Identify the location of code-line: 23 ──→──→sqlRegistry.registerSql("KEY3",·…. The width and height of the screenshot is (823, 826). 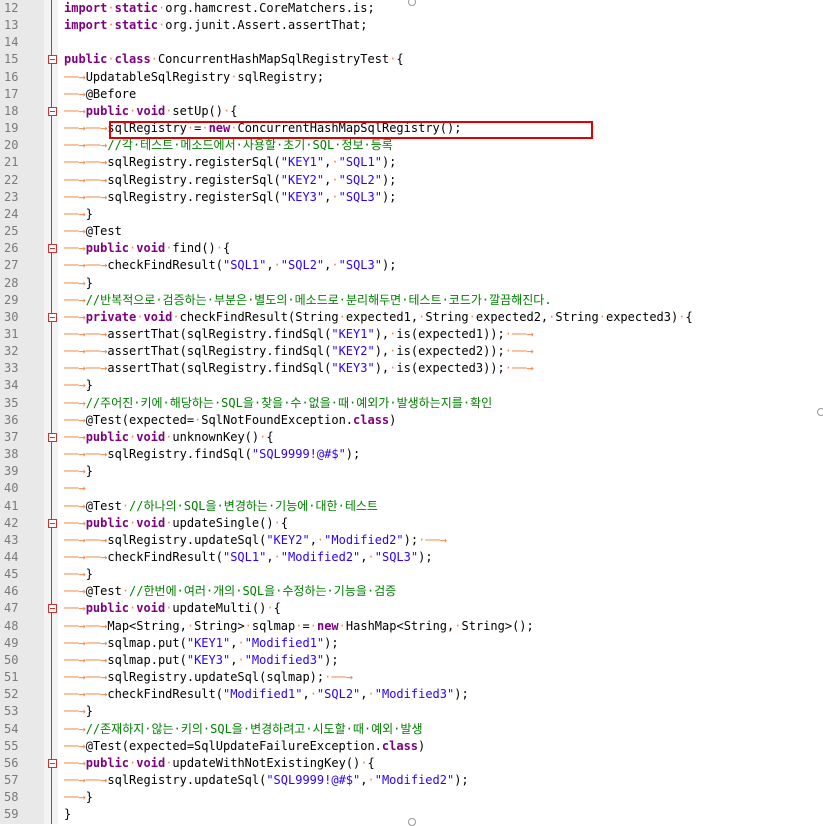
(411, 197).